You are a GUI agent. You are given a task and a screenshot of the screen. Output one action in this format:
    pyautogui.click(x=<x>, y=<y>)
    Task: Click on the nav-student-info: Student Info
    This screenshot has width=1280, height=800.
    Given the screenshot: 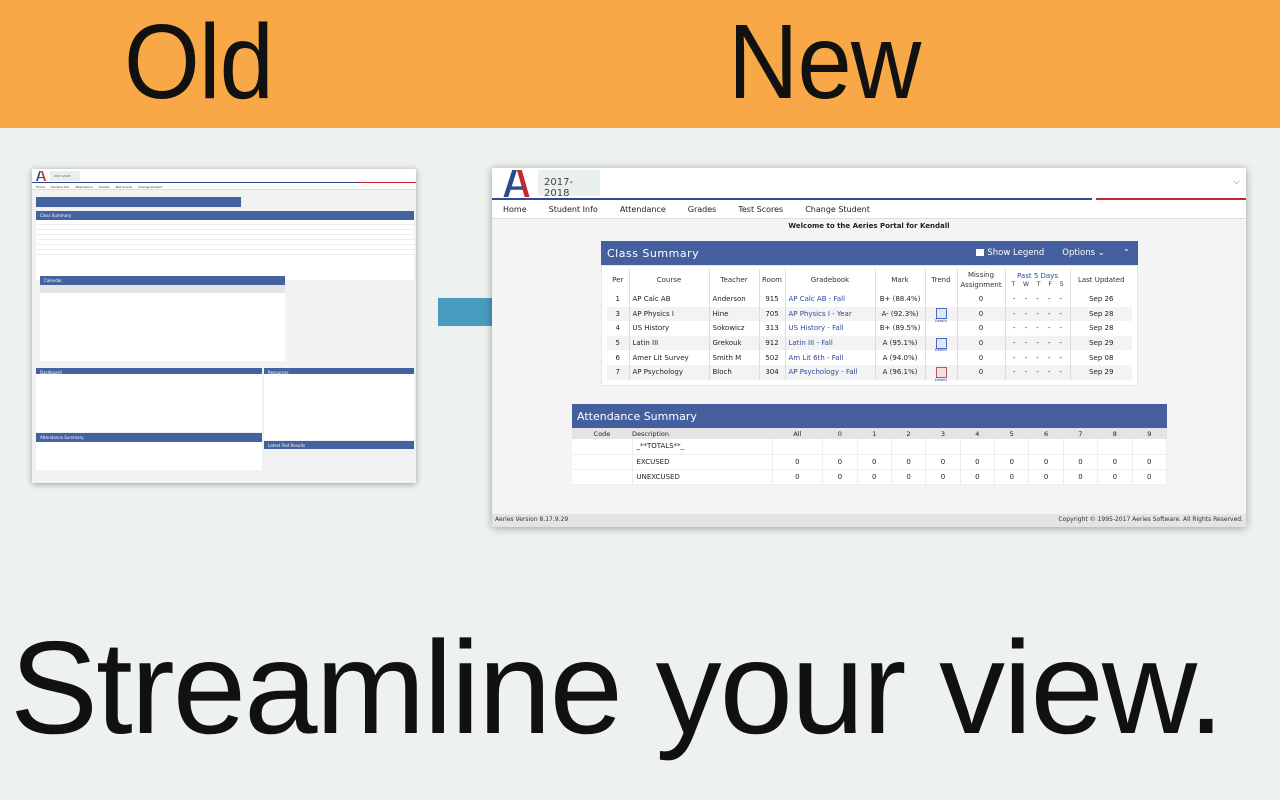 What is the action you would take?
    pyautogui.click(x=573, y=209)
    